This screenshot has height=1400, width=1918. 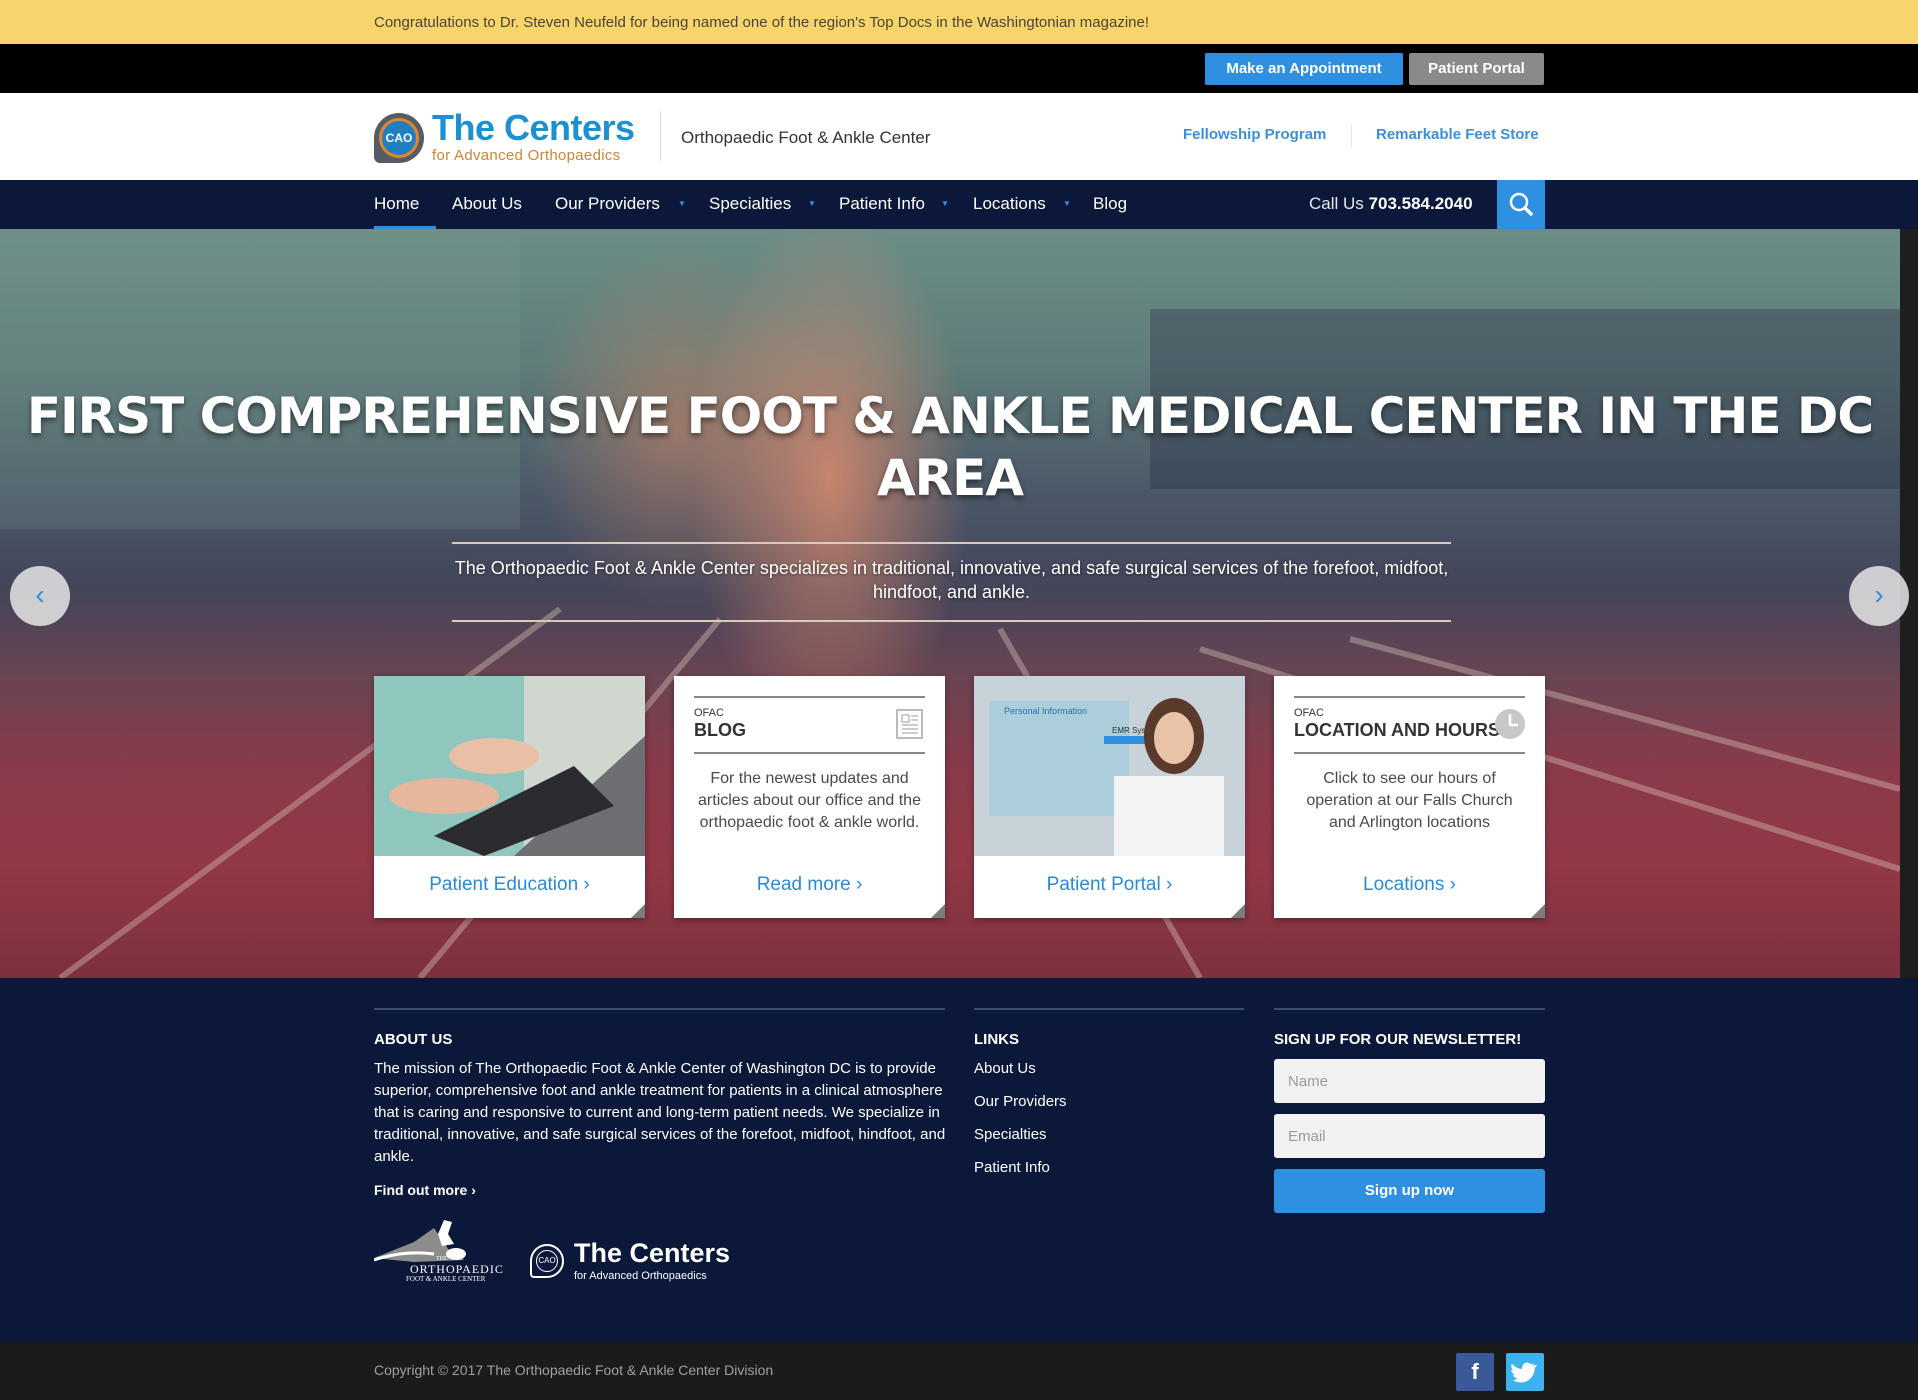 What do you see at coordinates (1045, 711) in the screenshot?
I see `overlay-title: Personal Information` at bounding box center [1045, 711].